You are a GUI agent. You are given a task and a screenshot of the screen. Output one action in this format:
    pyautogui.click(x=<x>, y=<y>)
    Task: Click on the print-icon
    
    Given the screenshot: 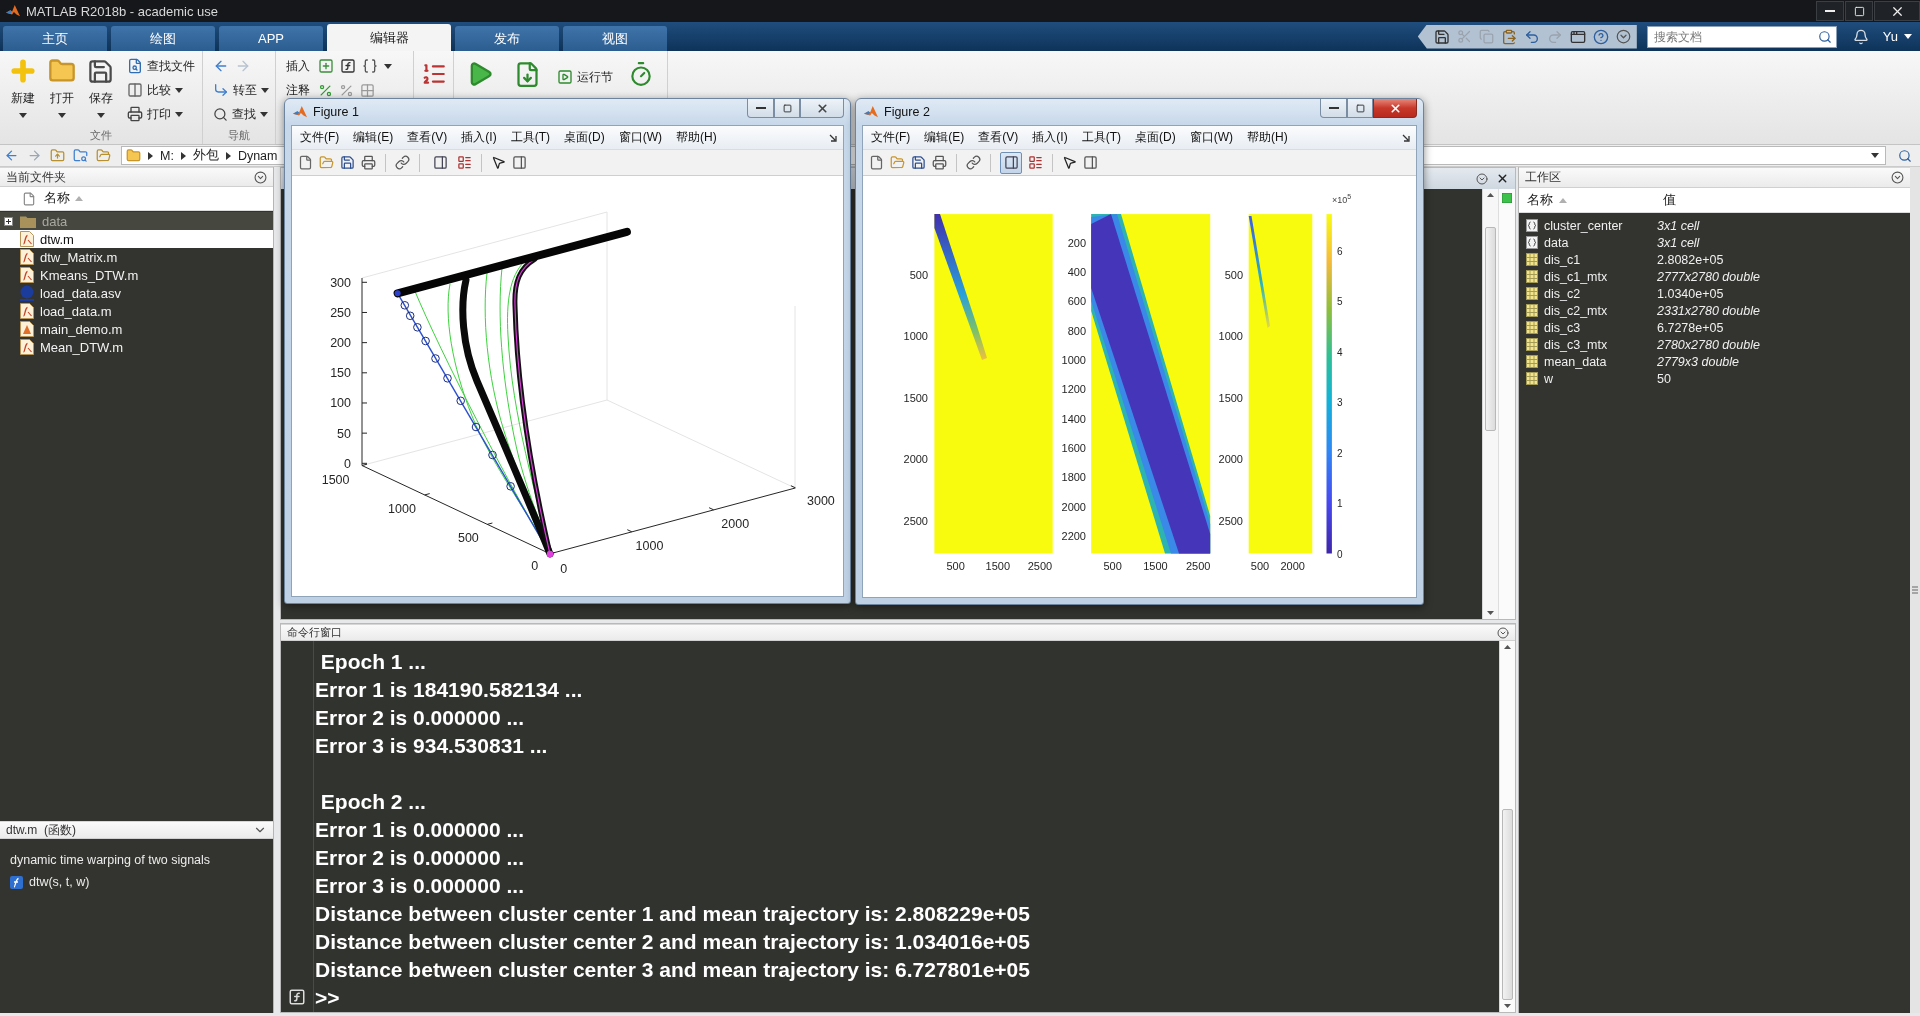 What is the action you would take?
    pyautogui.click(x=939, y=162)
    